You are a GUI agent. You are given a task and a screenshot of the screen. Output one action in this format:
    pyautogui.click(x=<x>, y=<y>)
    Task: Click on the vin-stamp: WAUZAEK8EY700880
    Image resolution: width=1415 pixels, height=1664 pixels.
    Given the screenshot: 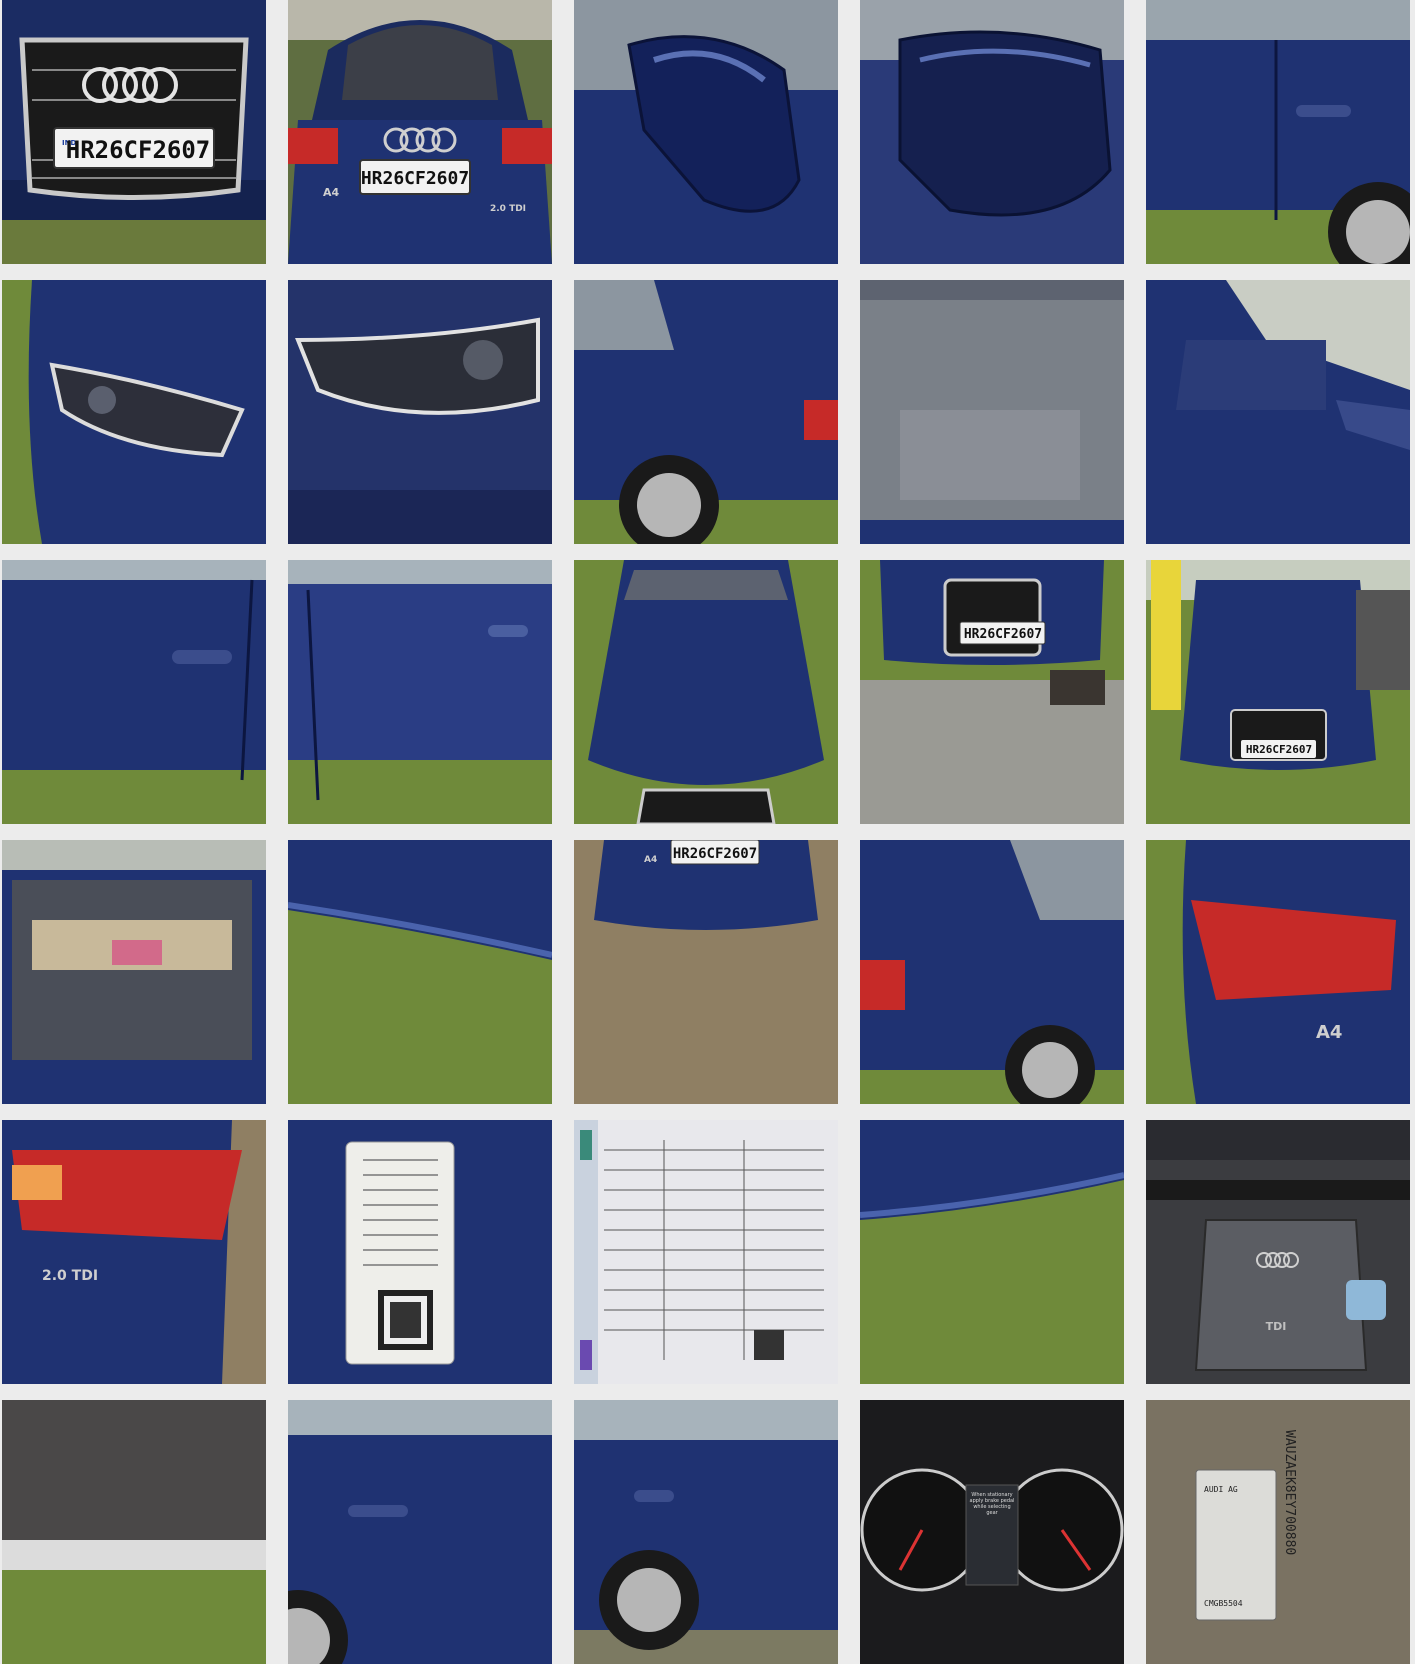 What is the action you would take?
    pyautogui.click(x=1289, y=1492)
    